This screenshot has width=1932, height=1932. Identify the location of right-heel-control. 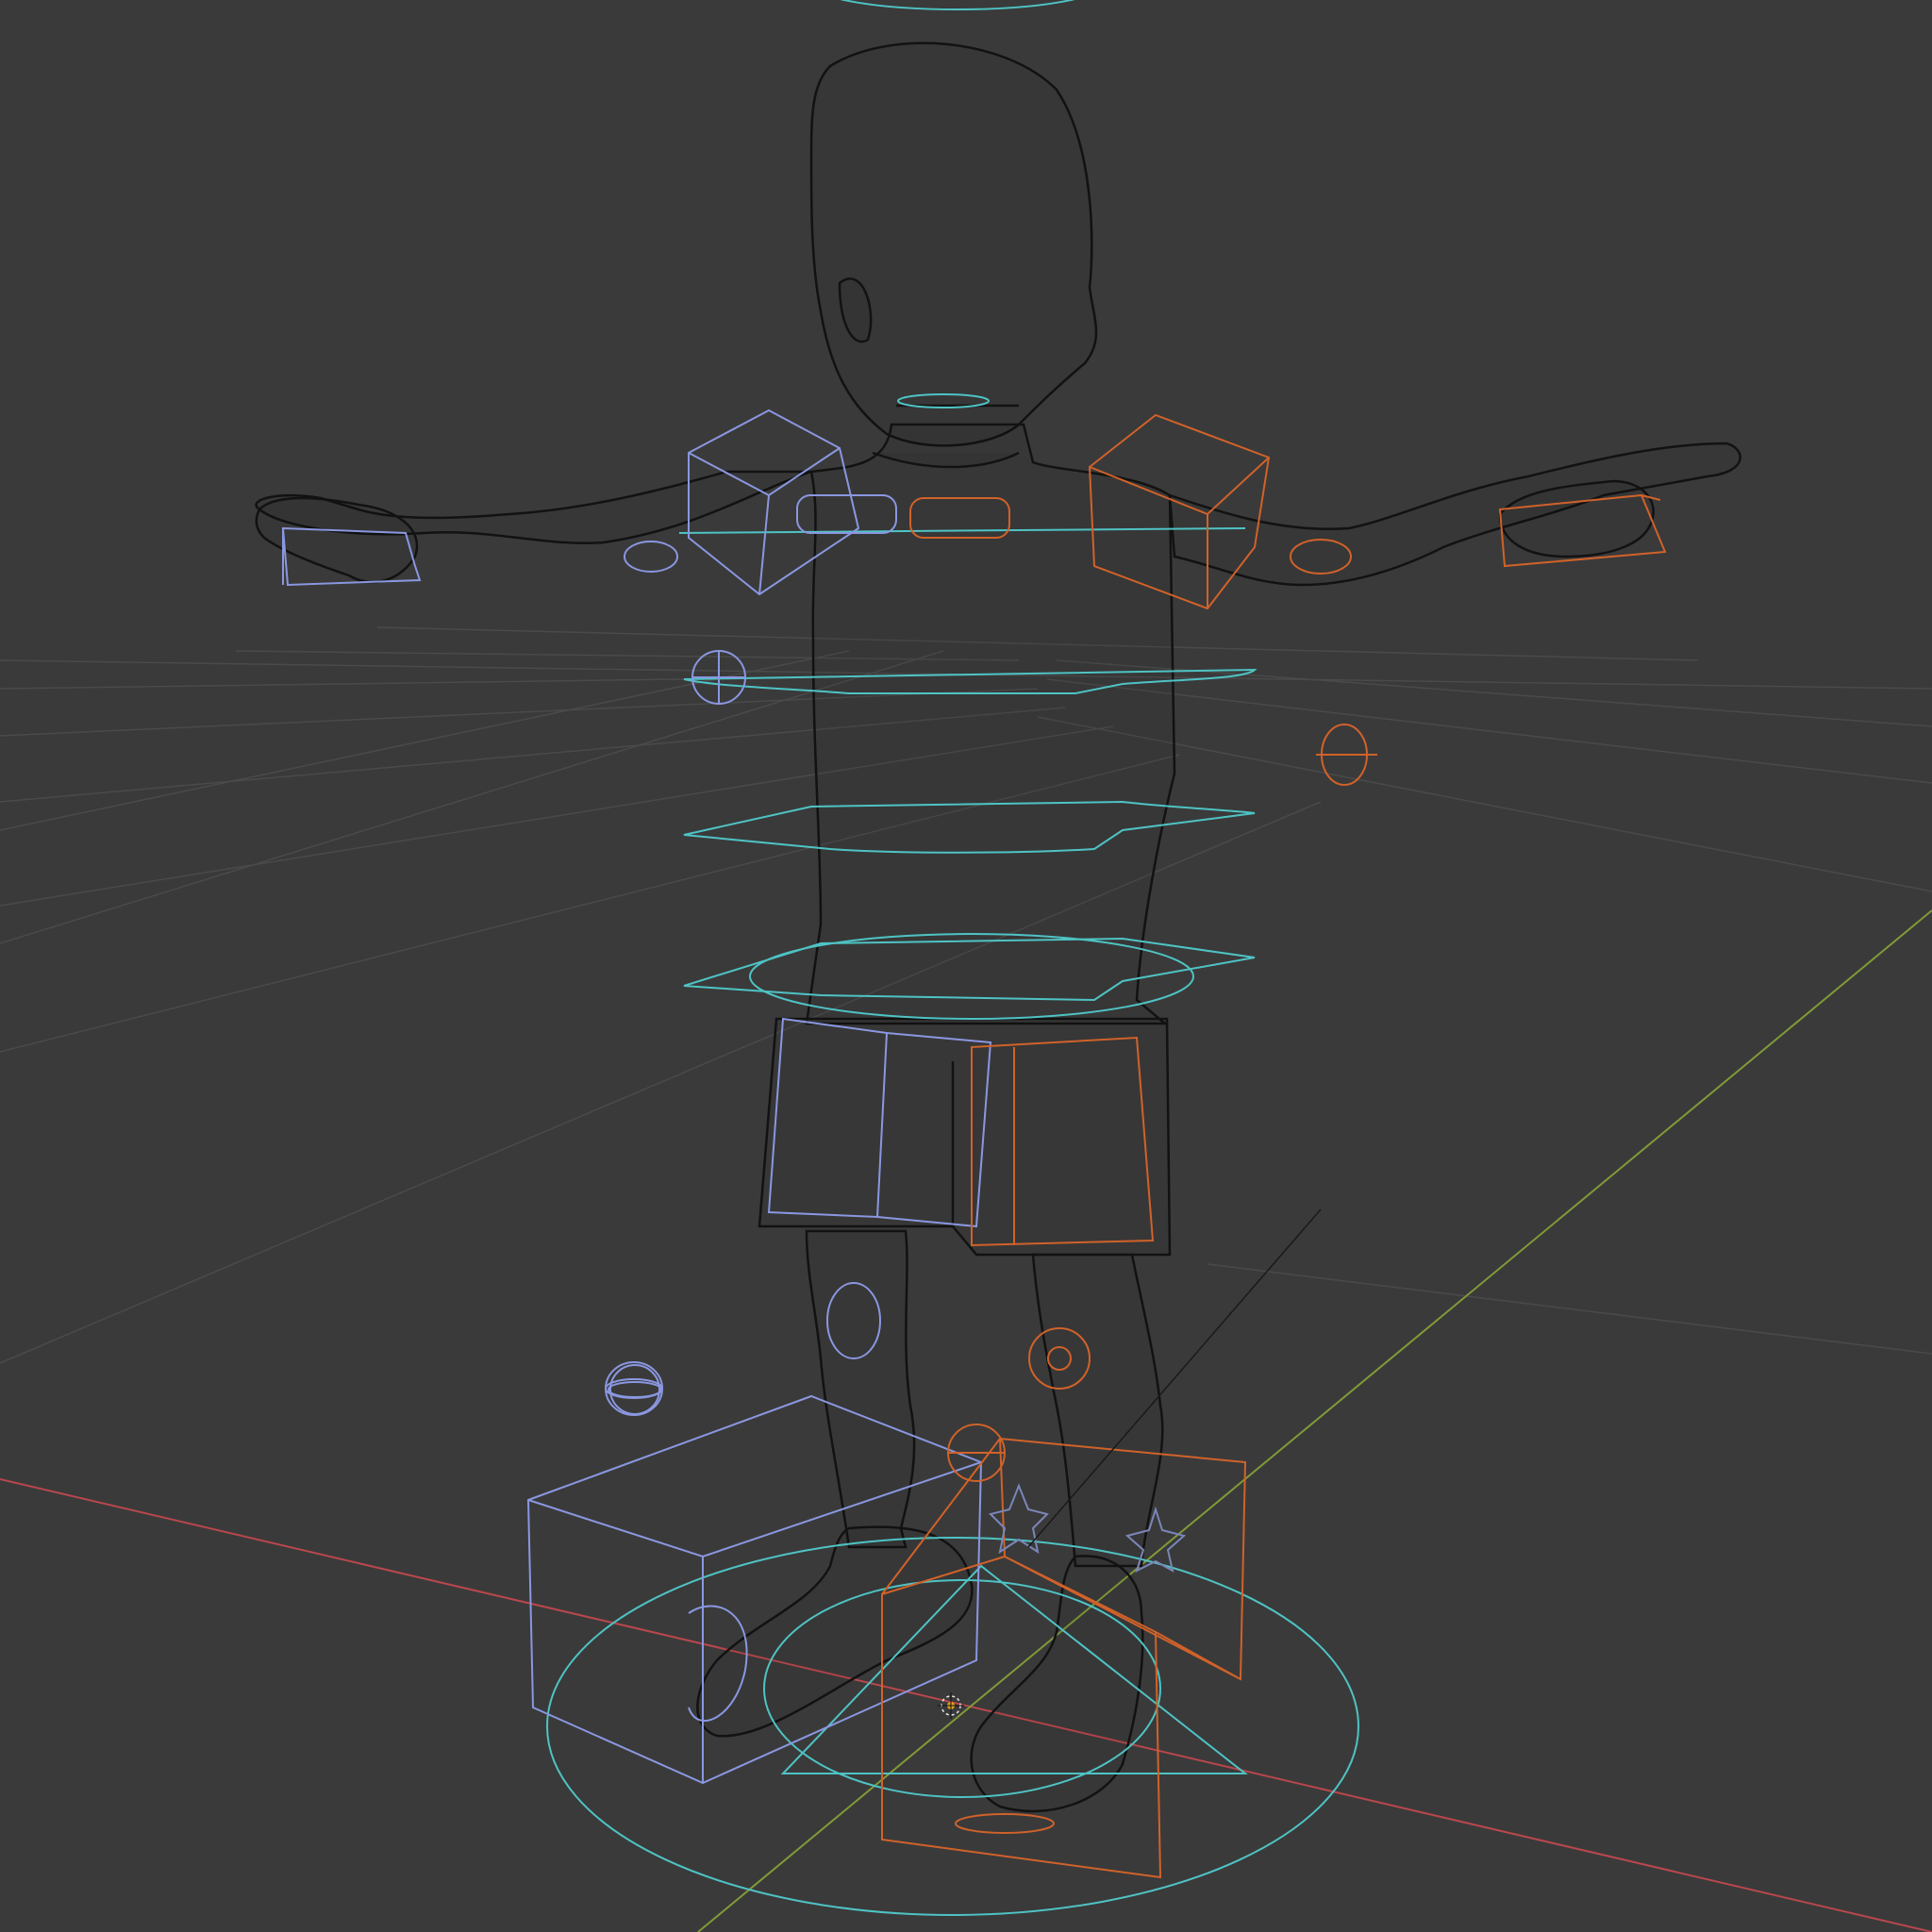
(1005, 1824).